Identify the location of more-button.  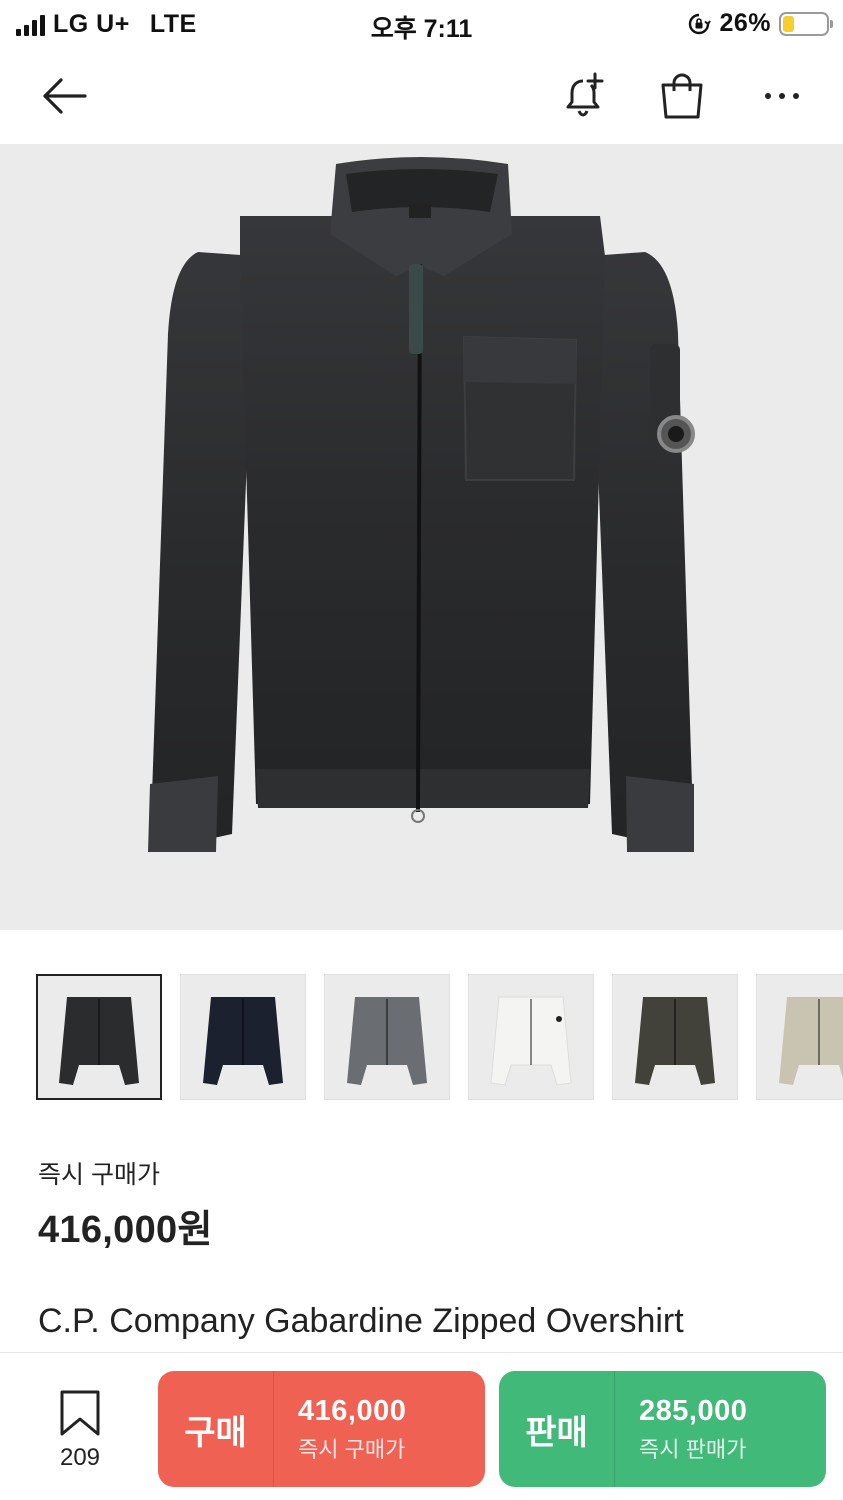
(782, 96).